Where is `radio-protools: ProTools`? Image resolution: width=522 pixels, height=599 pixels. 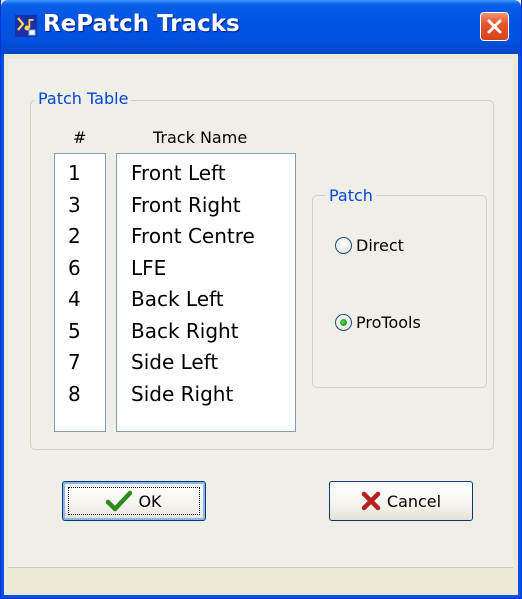 radio-protools: ProTools is located at coordinates (378, 322).